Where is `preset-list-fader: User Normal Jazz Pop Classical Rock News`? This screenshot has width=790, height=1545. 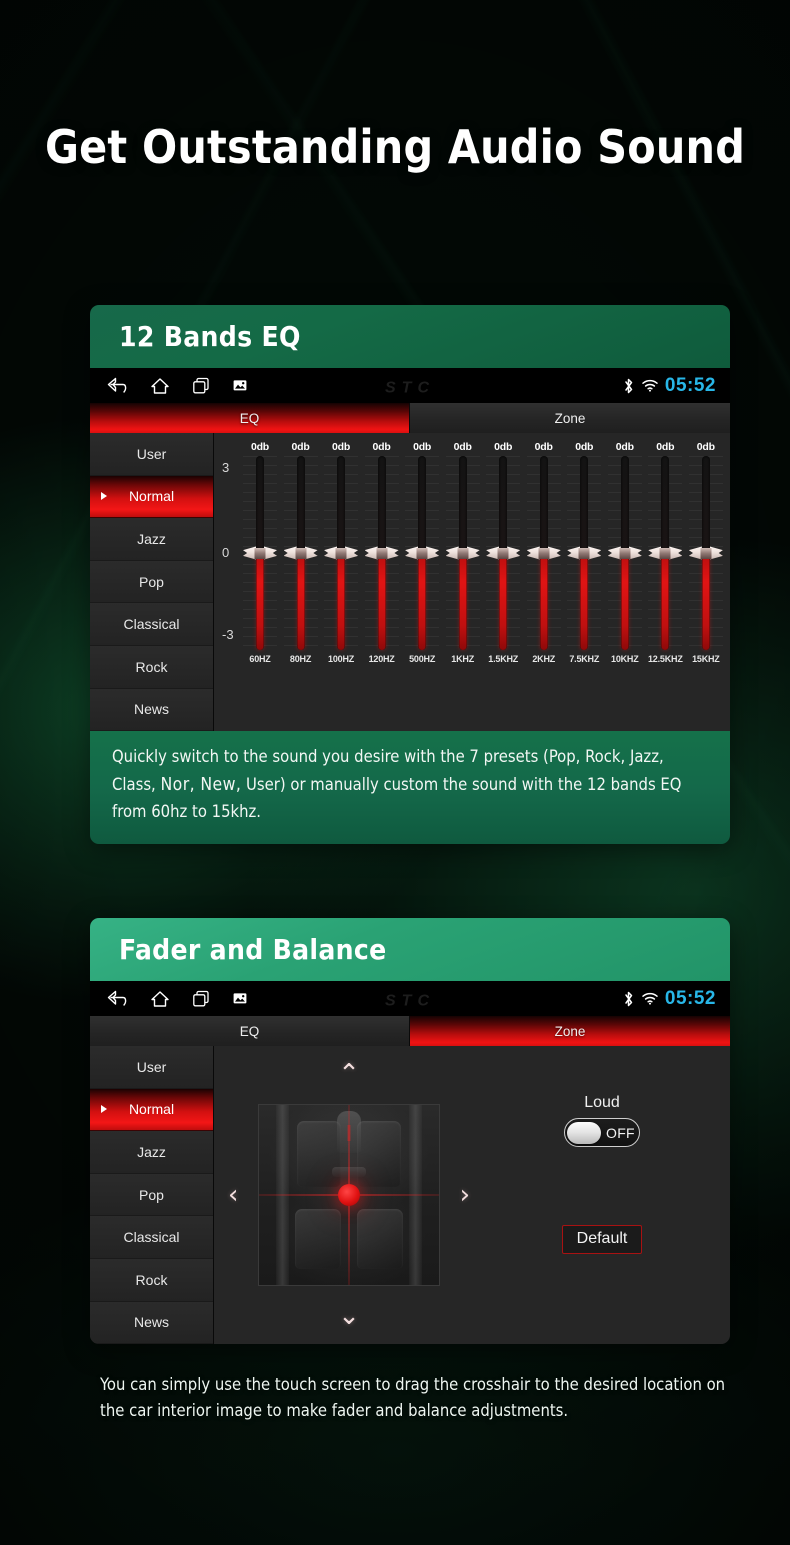
preset-list-fader: User Normal Jazz Pop Classical Rock News is located at coordinates (152, 1195).